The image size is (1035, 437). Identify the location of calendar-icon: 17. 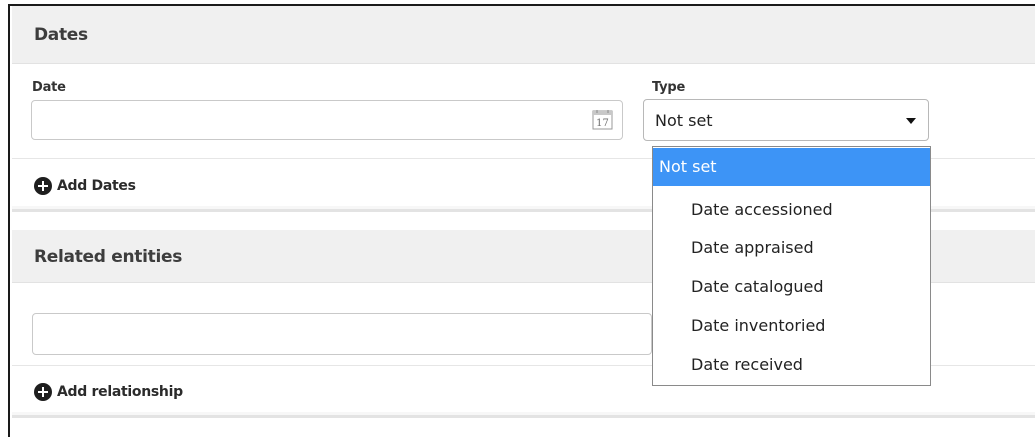
(603, 120).